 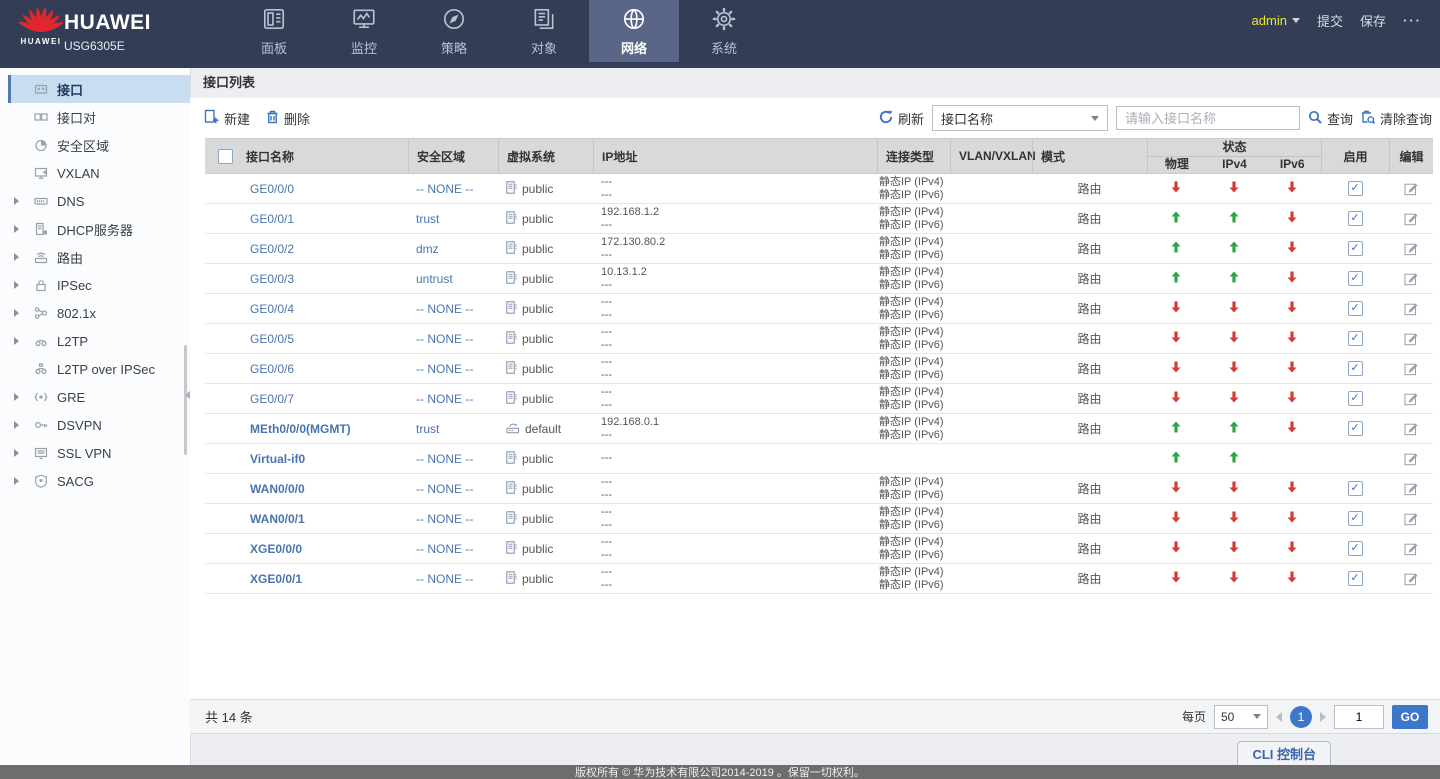 What do you see at coordinates (277, 489) in the screenshot?
I see `interface-name-link: WAN0/0/0` at bounding box center [277, 489].